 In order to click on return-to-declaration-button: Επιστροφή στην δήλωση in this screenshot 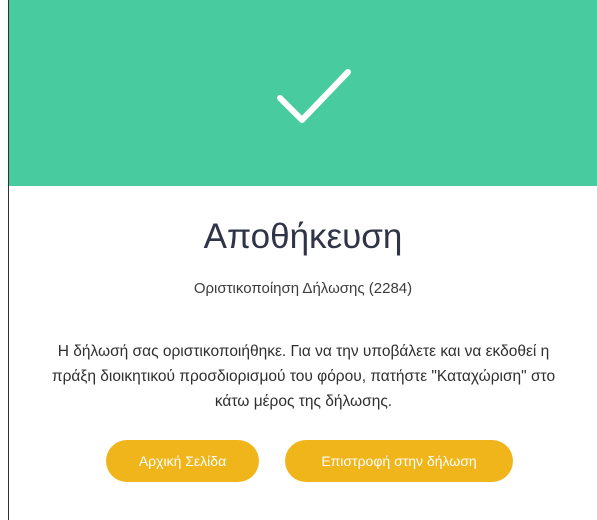, I will do `click(399, 461)`.